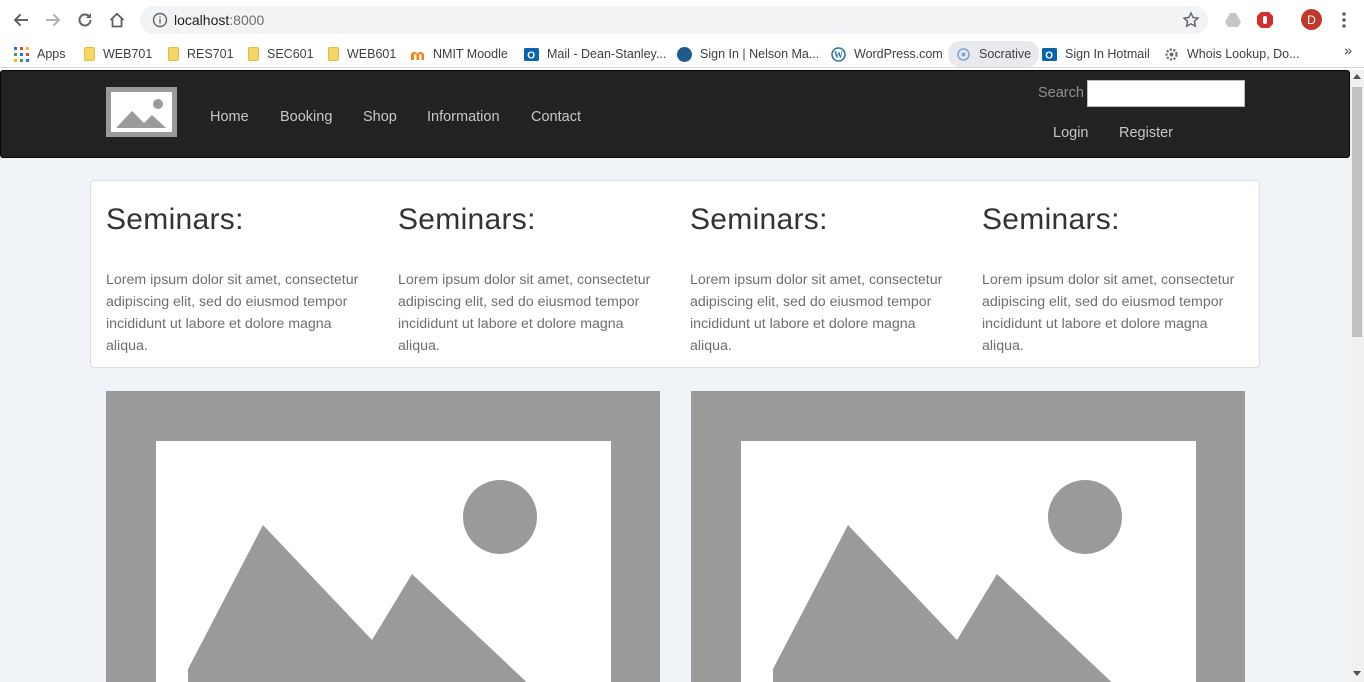 The width and height of the screenshot is (1364, 682). What do you see at coordinates (1357, 212) in the screenshot?
I see `scrollbar-thumb` at bounding box center [1357, 212].